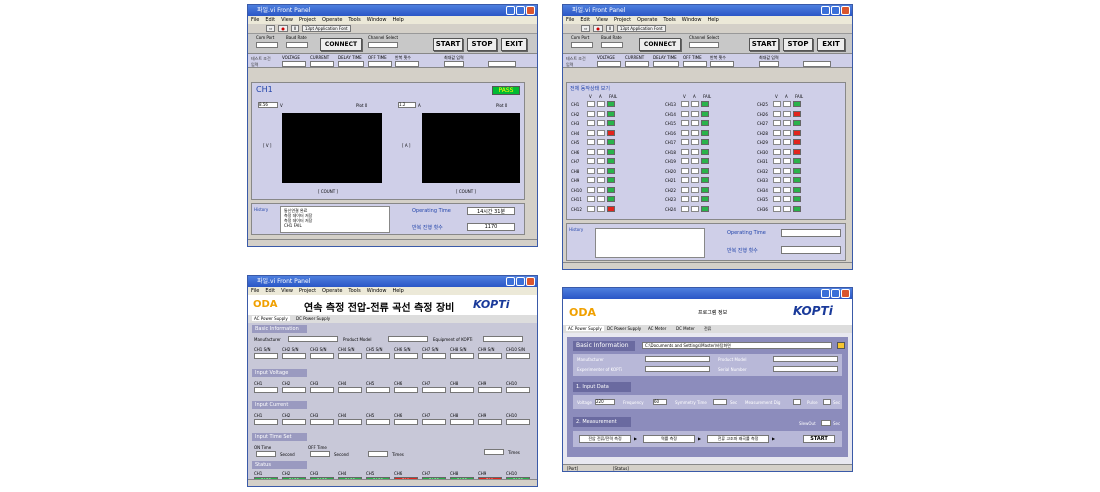  Describe the element at coordinates (408, 339) in the screenshot. I see `model-input` at that location.